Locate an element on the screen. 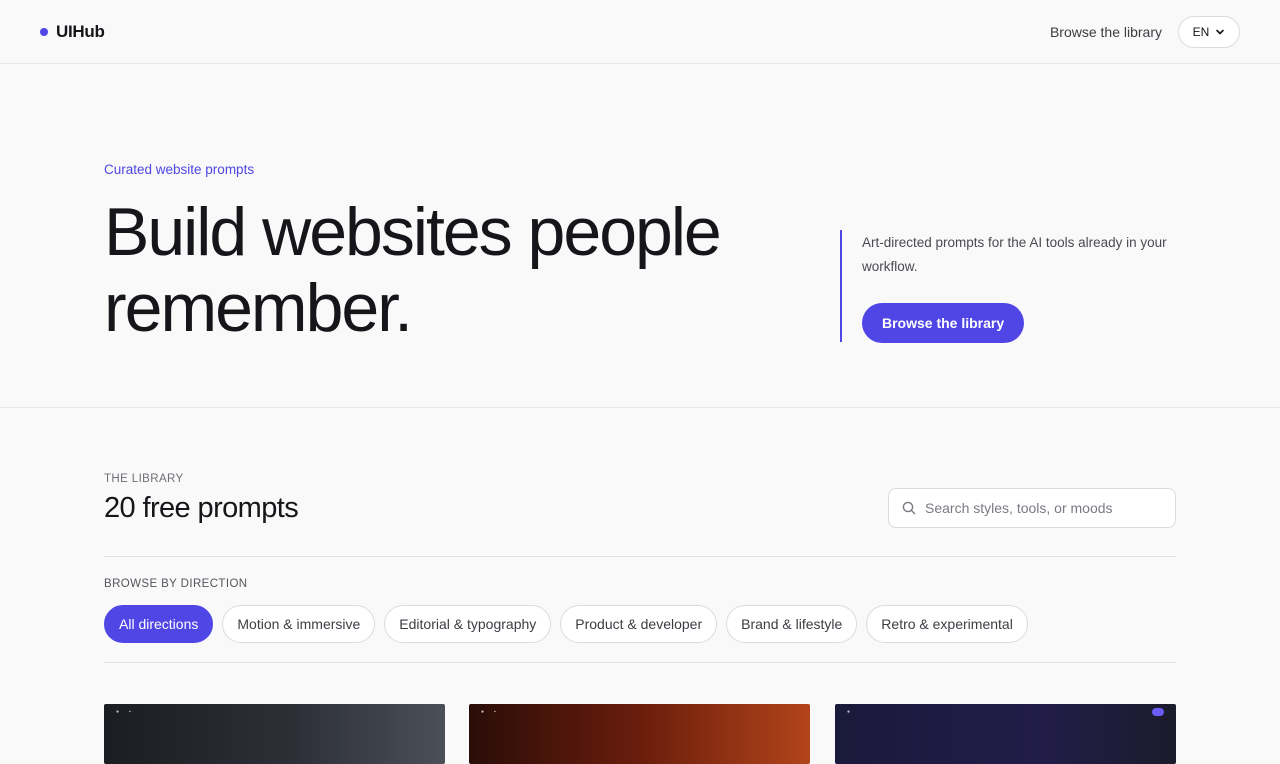 Image resolution: width=1280 pixels, height=764 pixels. browse-by-direction-label: BROWSE BY DIRECTION is located at coordinates (176, 584).